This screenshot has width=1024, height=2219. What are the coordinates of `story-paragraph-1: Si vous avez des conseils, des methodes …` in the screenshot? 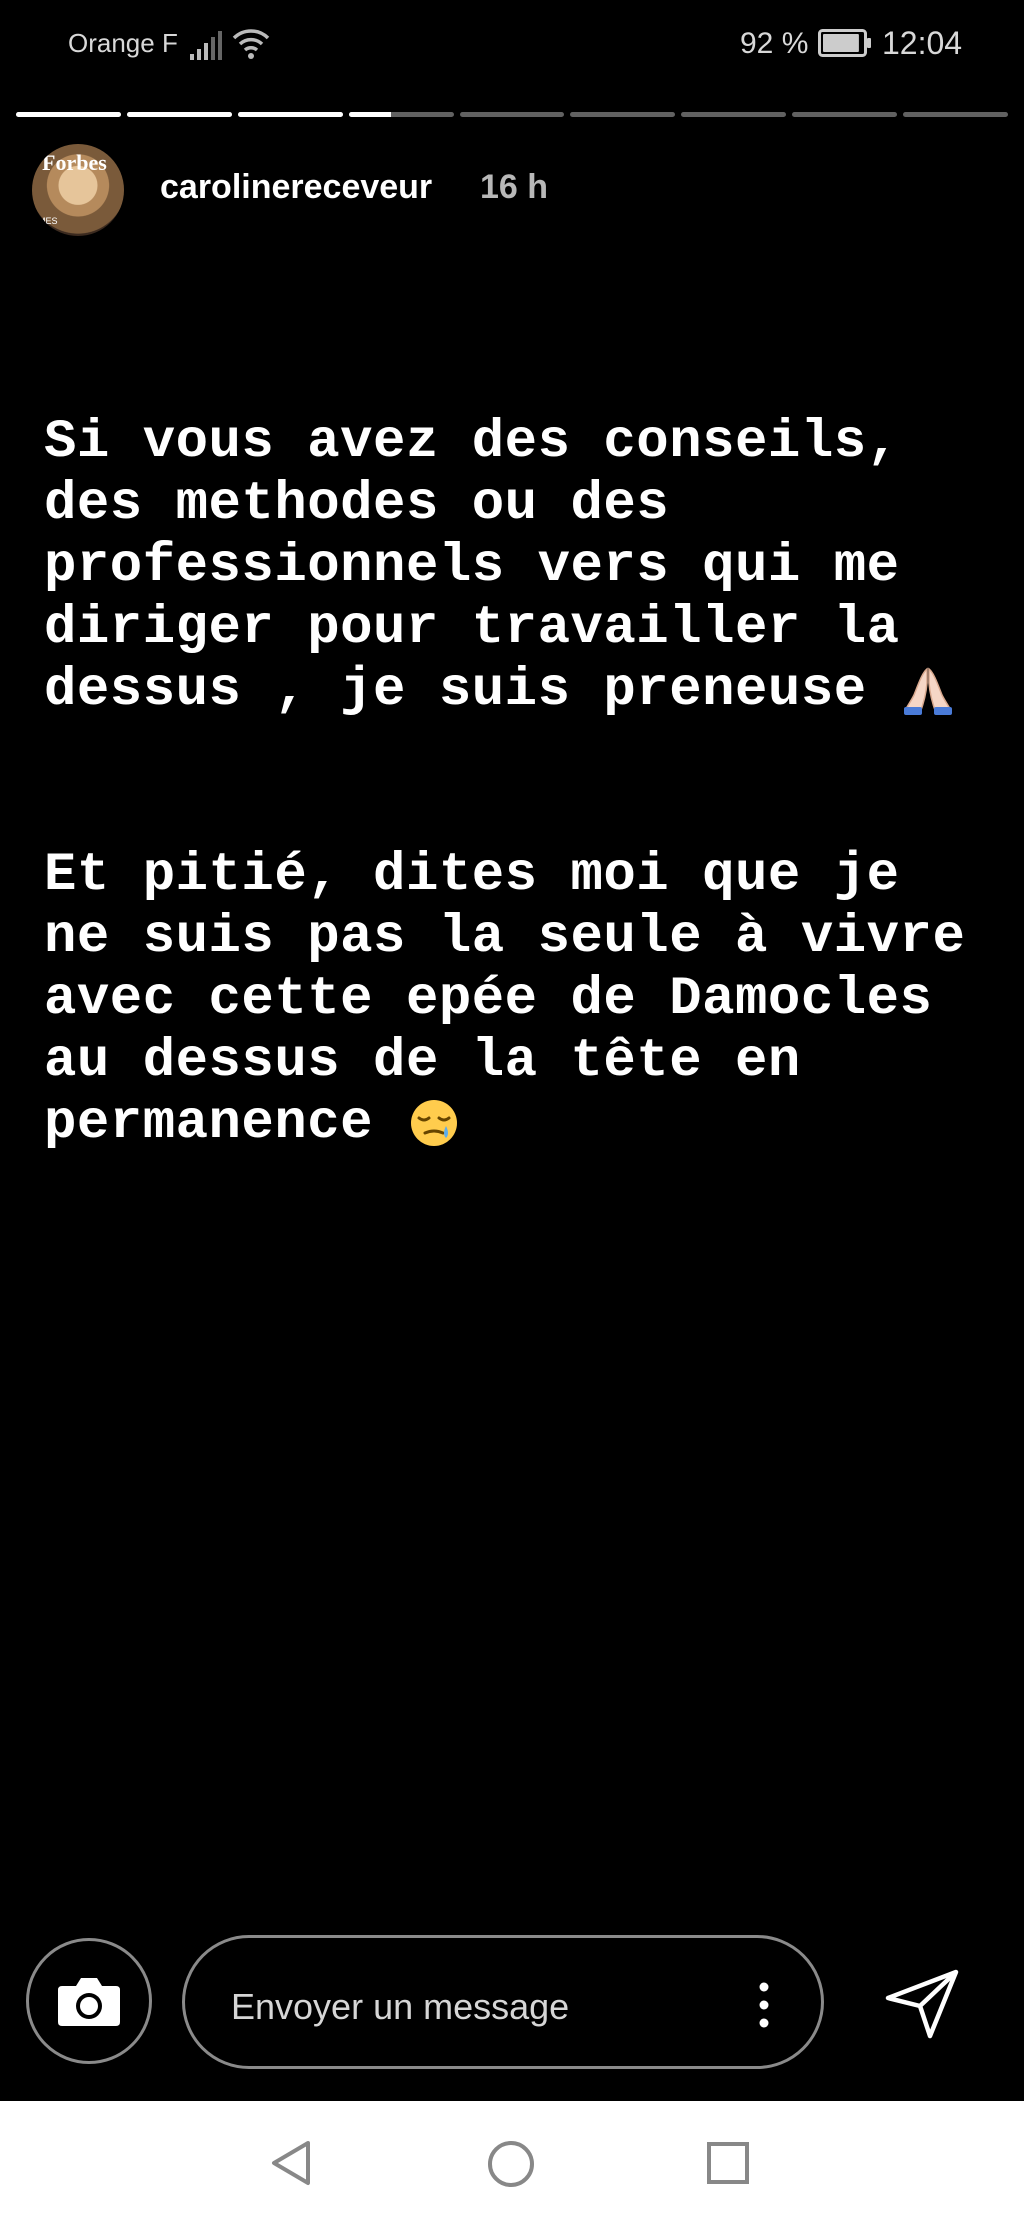 It's located at (514, 567).